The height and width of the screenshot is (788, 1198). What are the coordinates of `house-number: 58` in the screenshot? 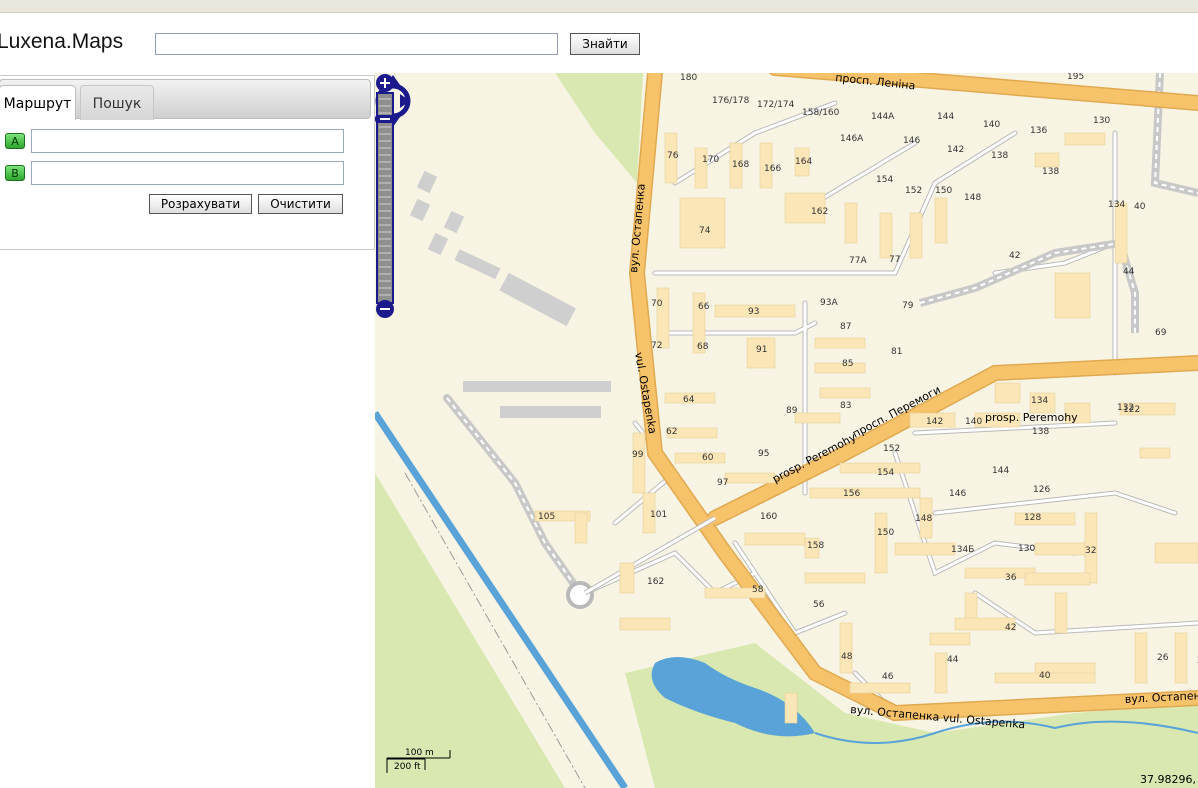 It's located at (758, 590).